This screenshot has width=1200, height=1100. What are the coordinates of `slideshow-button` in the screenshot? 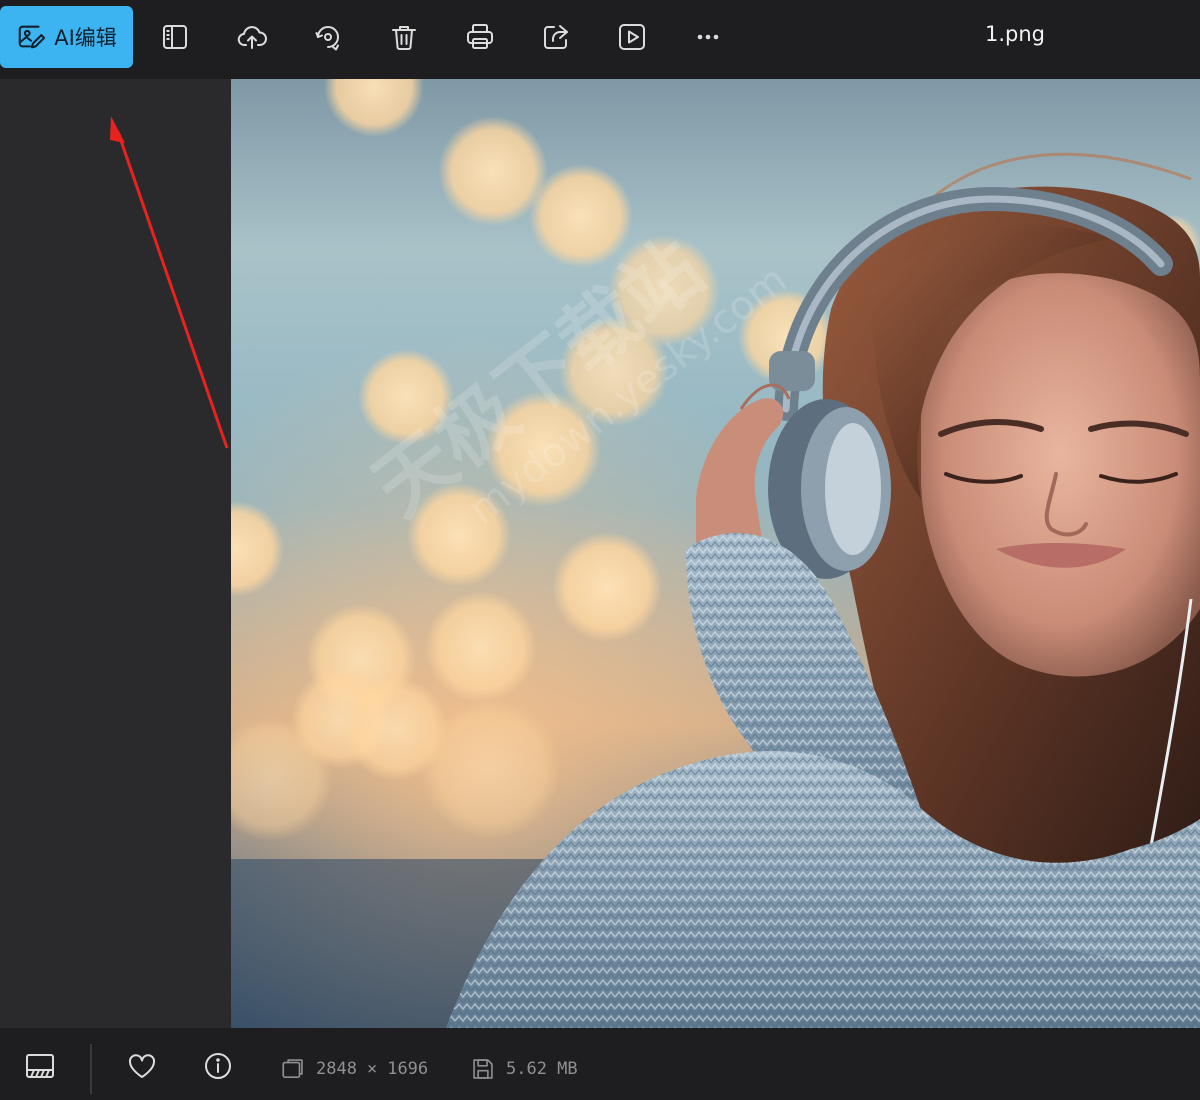 It's located at (632, 37).